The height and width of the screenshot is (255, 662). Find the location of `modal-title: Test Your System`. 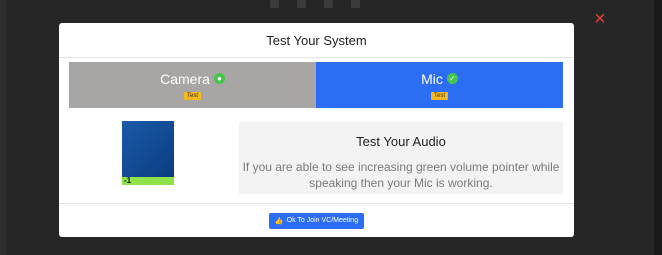

modal-title: Test Your System is located at coordinates (316, 40).